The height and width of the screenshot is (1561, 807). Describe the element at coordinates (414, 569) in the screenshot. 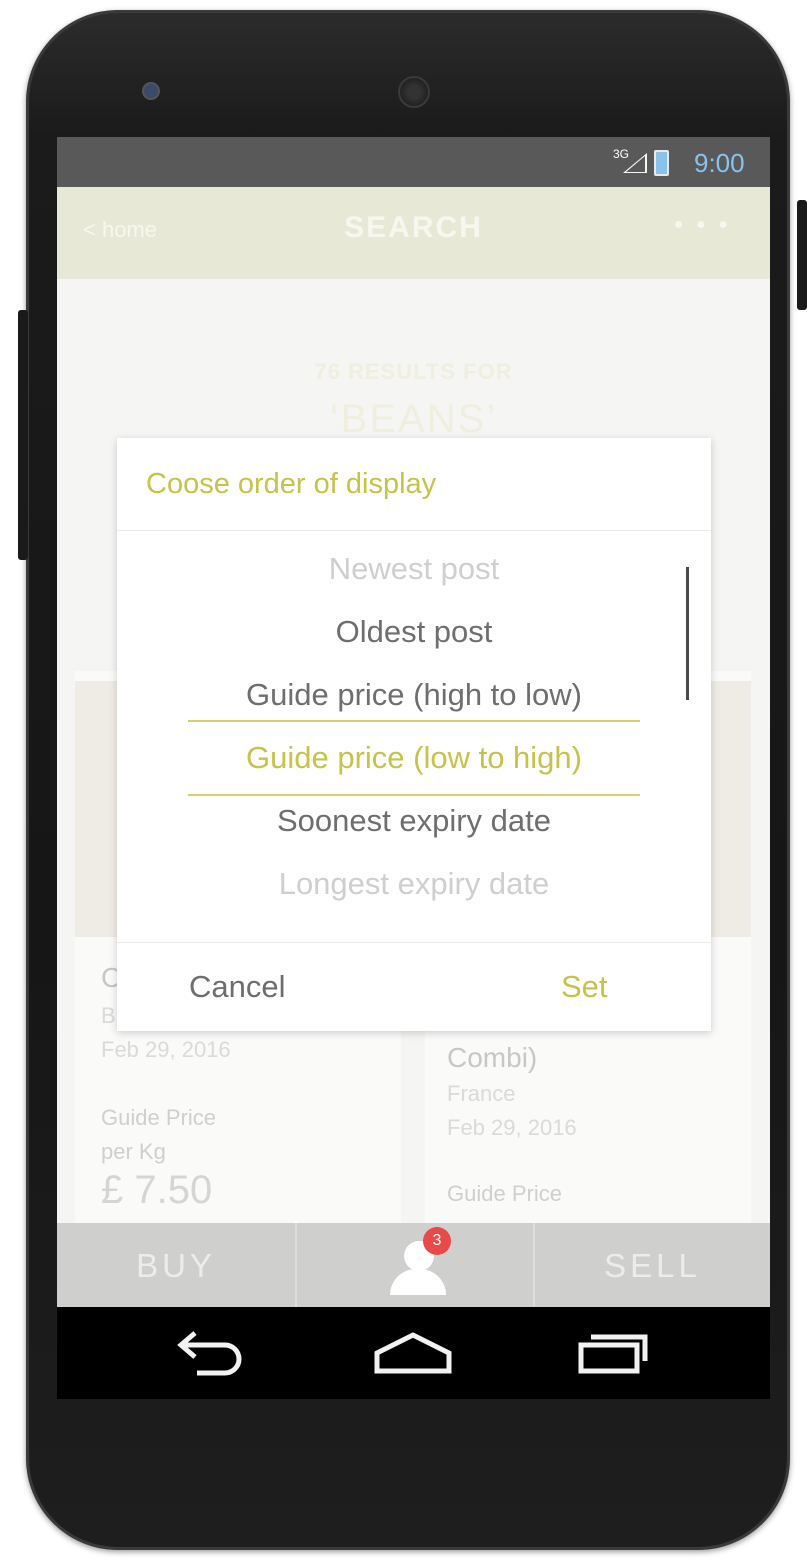

I see `option-newest-post: Newest post` at that location.